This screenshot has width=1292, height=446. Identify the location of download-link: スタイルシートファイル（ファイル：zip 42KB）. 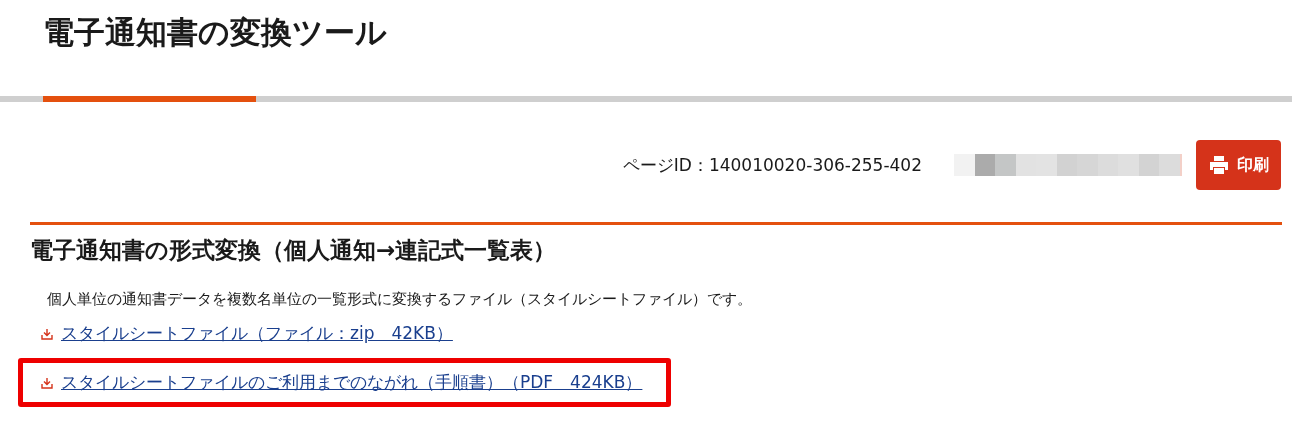
(257, 333).